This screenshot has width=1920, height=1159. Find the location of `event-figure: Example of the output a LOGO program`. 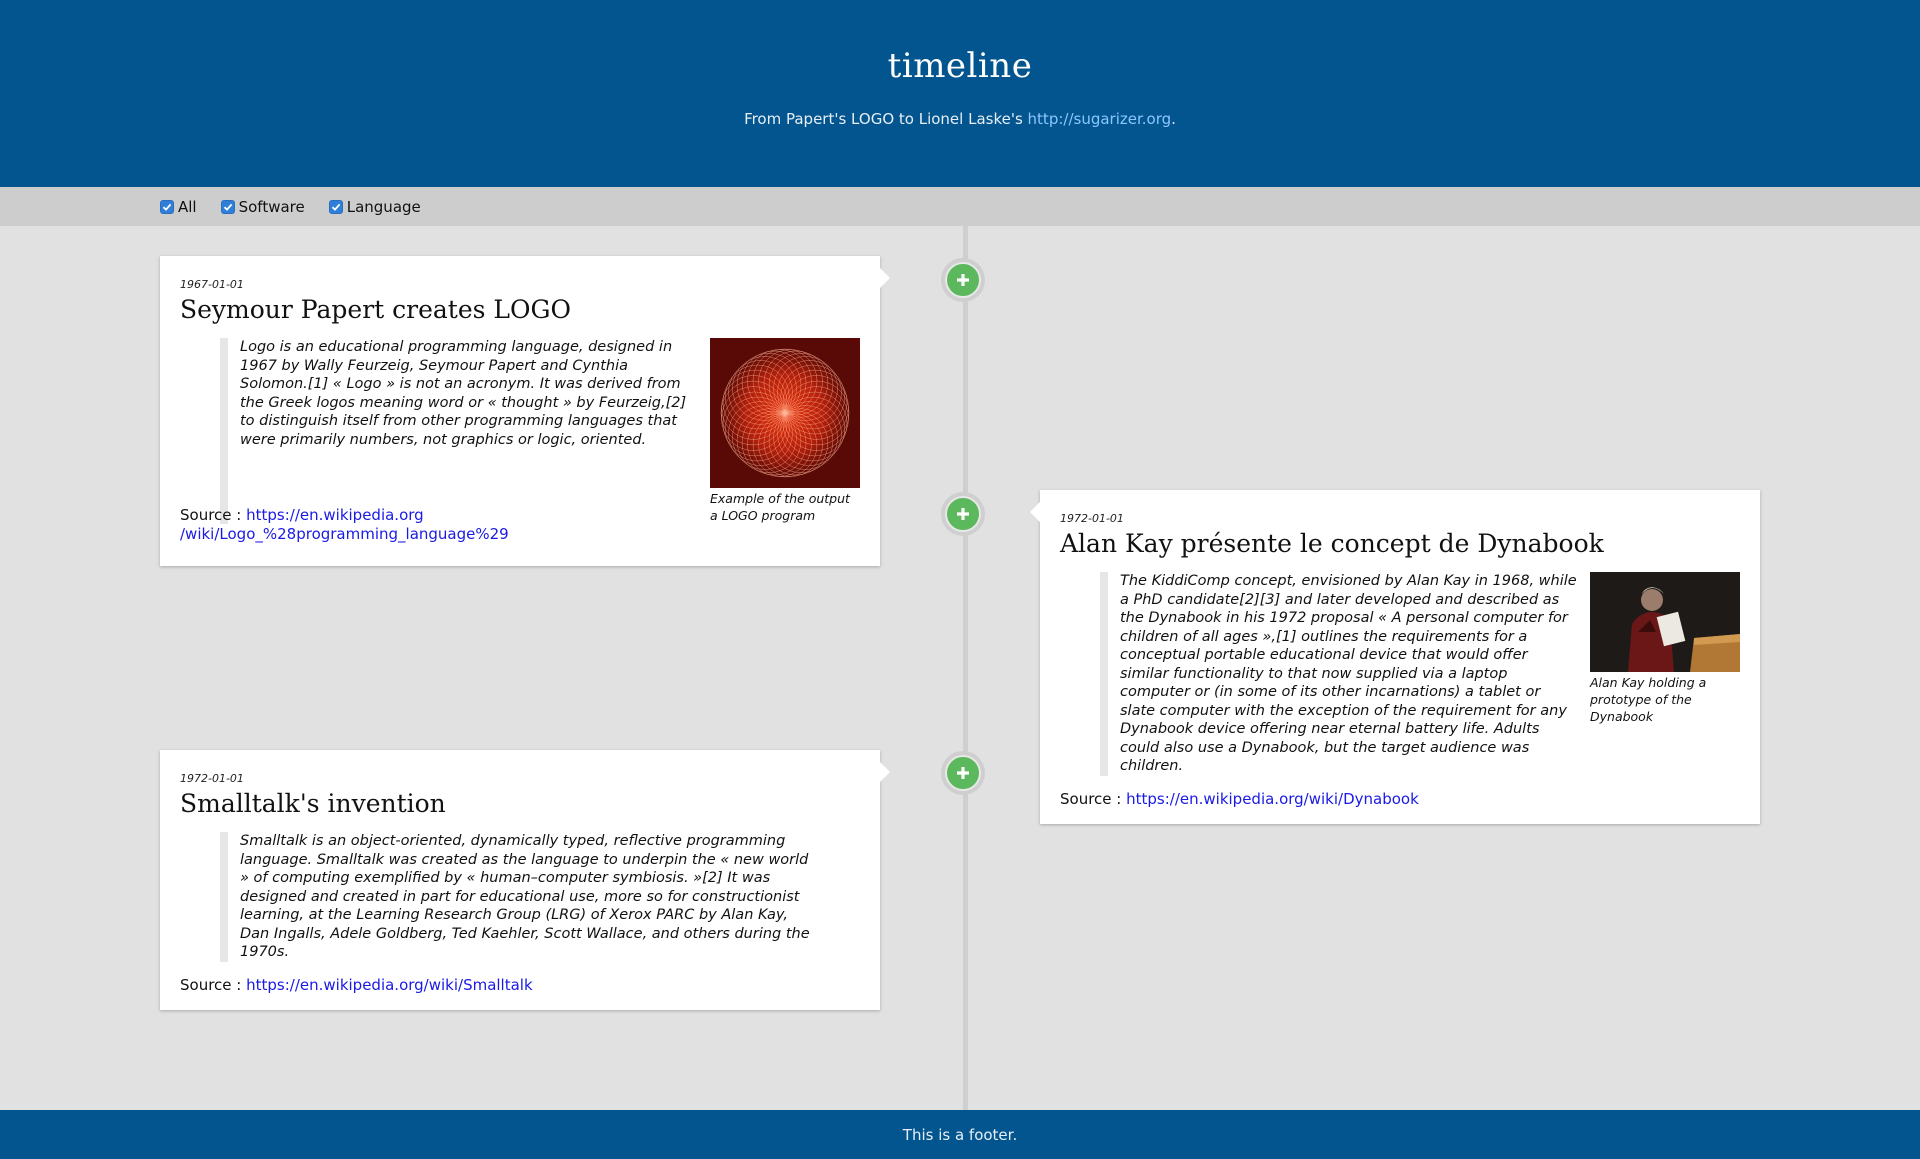

event-figure: Example of the output a LOGO program is located at coordinates (785, 431).